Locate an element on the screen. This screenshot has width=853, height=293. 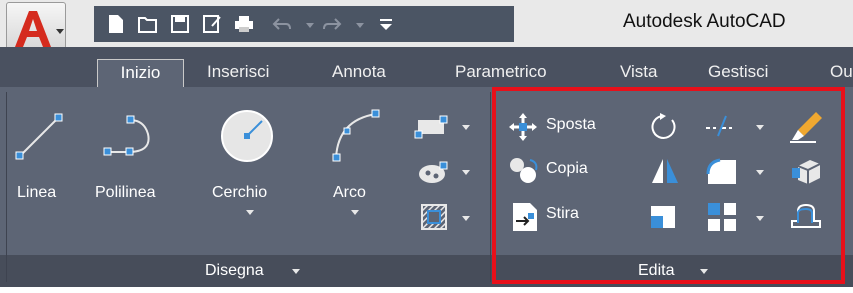
draw-panel-expand-caret is located at coordinates (296, 271).